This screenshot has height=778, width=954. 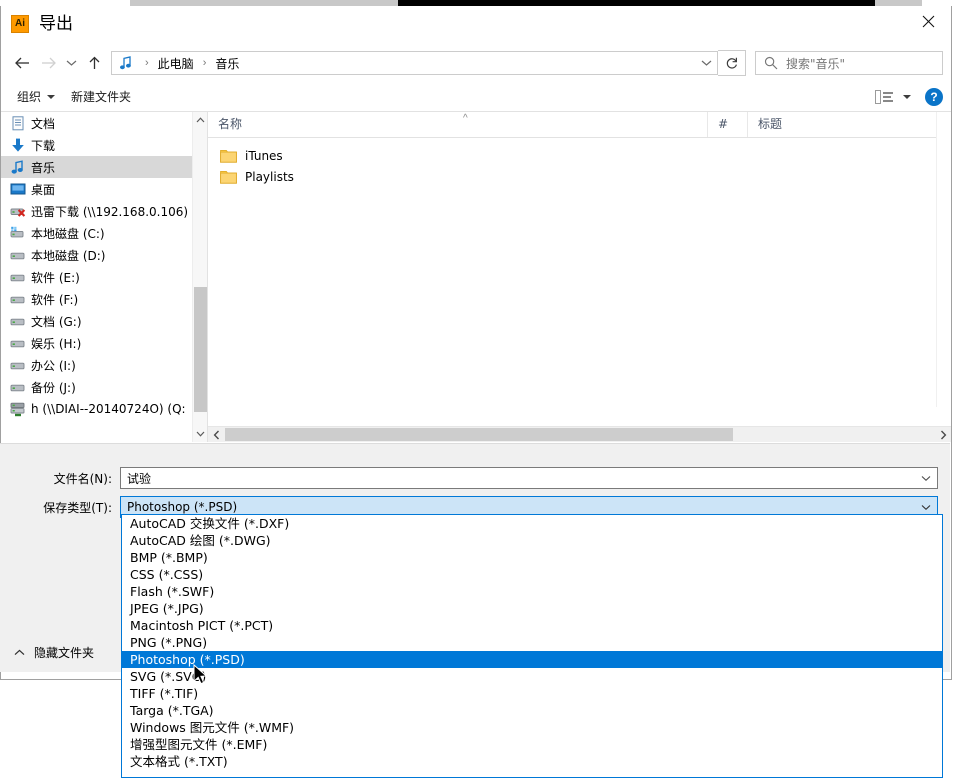 What do you see at coordinates (532, 574) in the screenshot?
I see `dropdown-option-3: CSS (*.CSS)` at bounding box center [532, 574].